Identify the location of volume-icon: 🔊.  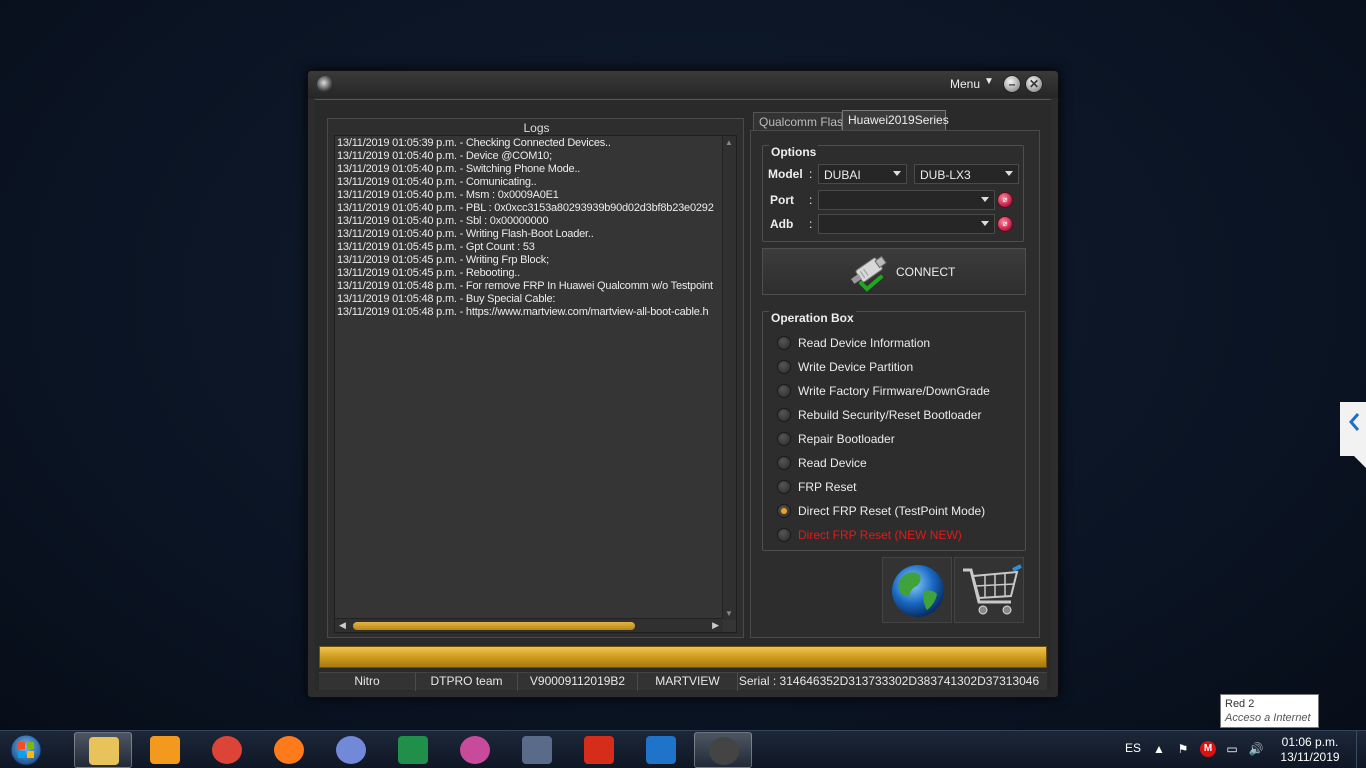
(1256, 749).